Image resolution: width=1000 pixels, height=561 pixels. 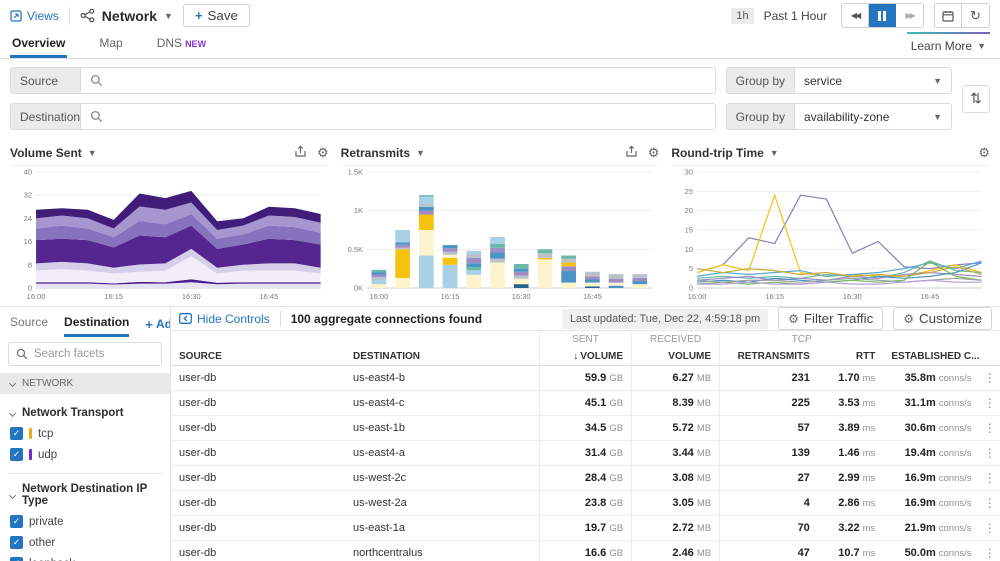 What do you see at coordinates (85, 559) in the screenshot?
I see `facet-item-loopback: ✓ loopback` at bounding box center [85, 559].